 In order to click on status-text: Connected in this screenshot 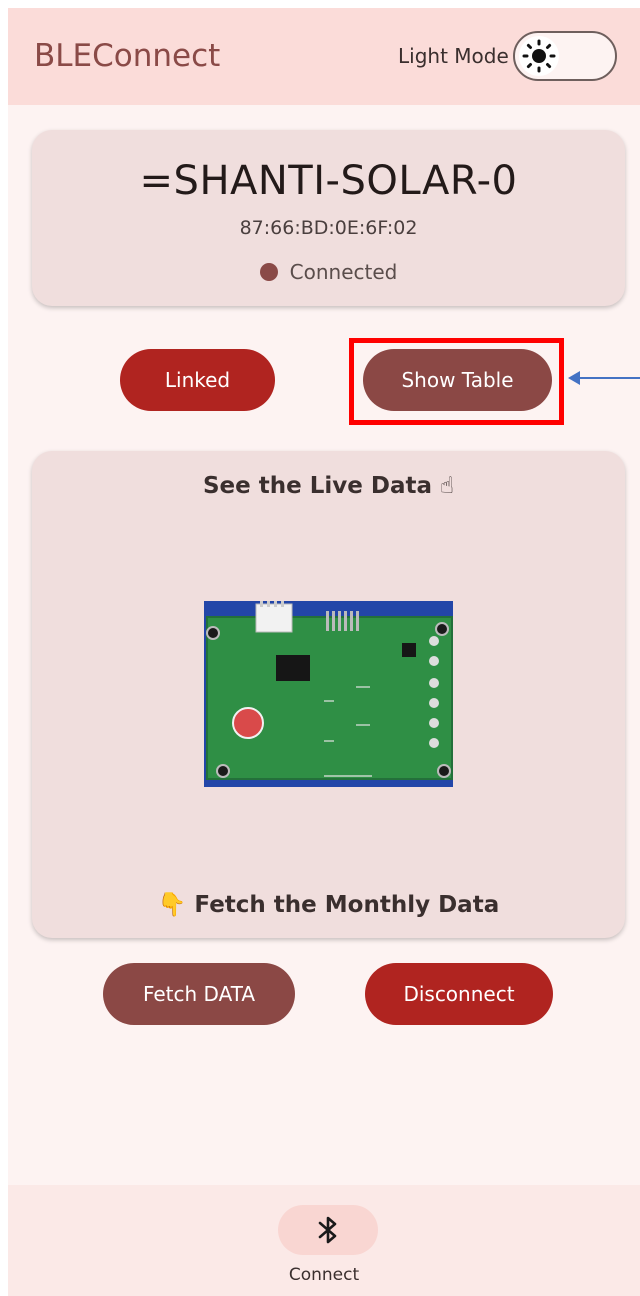, I will do `click(343, 272)`.